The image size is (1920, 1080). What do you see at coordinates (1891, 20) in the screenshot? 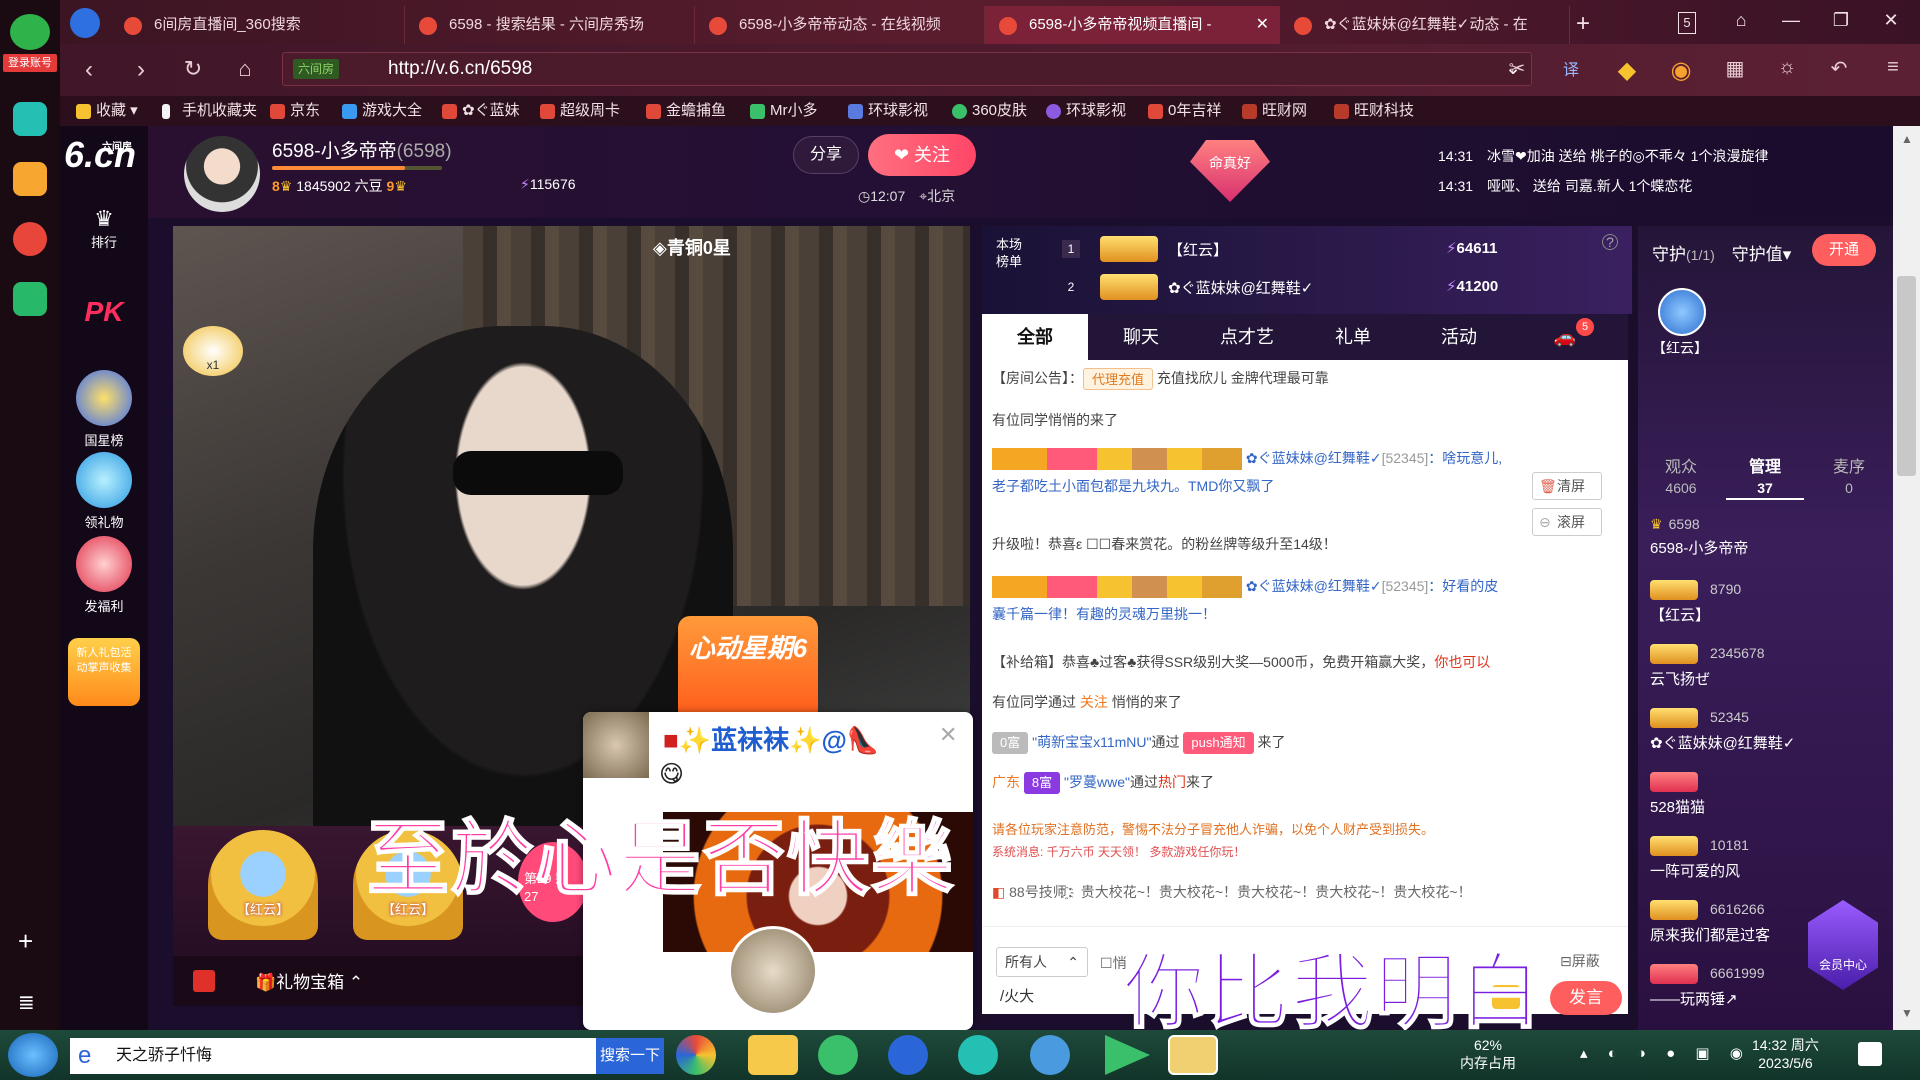
I see `close-window-icon: ✕` at bounding box center [1891, 20].